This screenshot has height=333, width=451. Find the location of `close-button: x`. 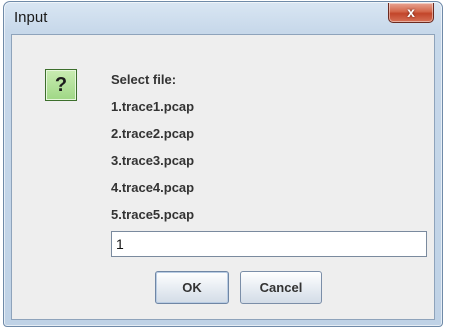

close-button: x is located at coordinates (411, 13).